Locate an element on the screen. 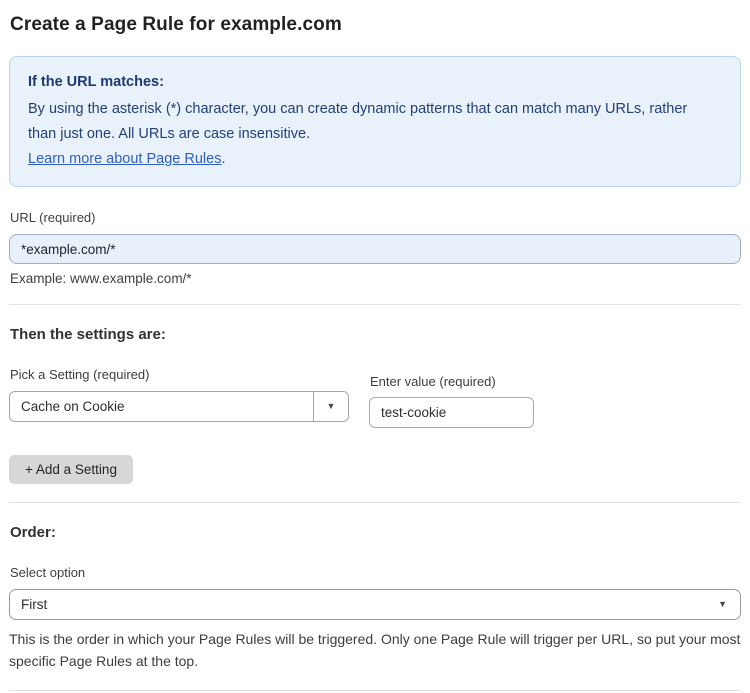 The height and width of the screenshot is (693, 750). enter-value-column: Enter value (required) is located at coordinates (451, 401).